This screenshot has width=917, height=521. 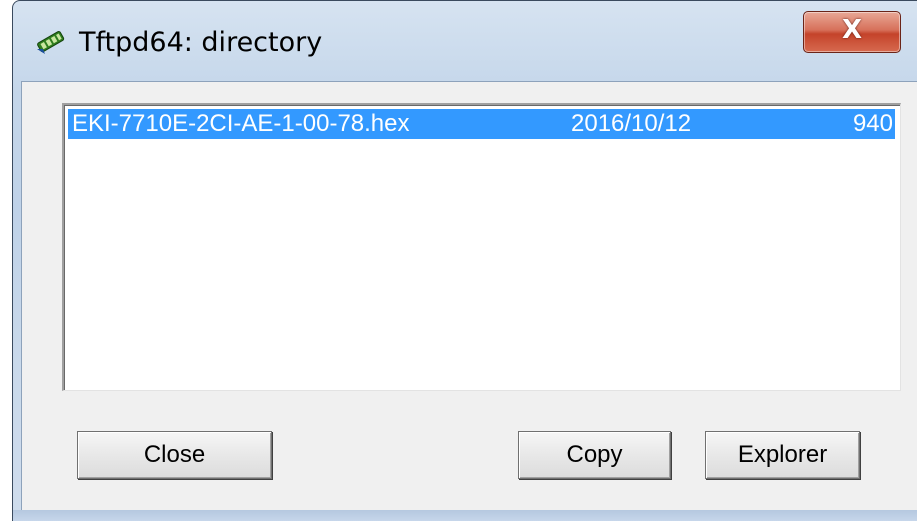 I want to click on tftpd-app-icon, so click(x=52, y=42).